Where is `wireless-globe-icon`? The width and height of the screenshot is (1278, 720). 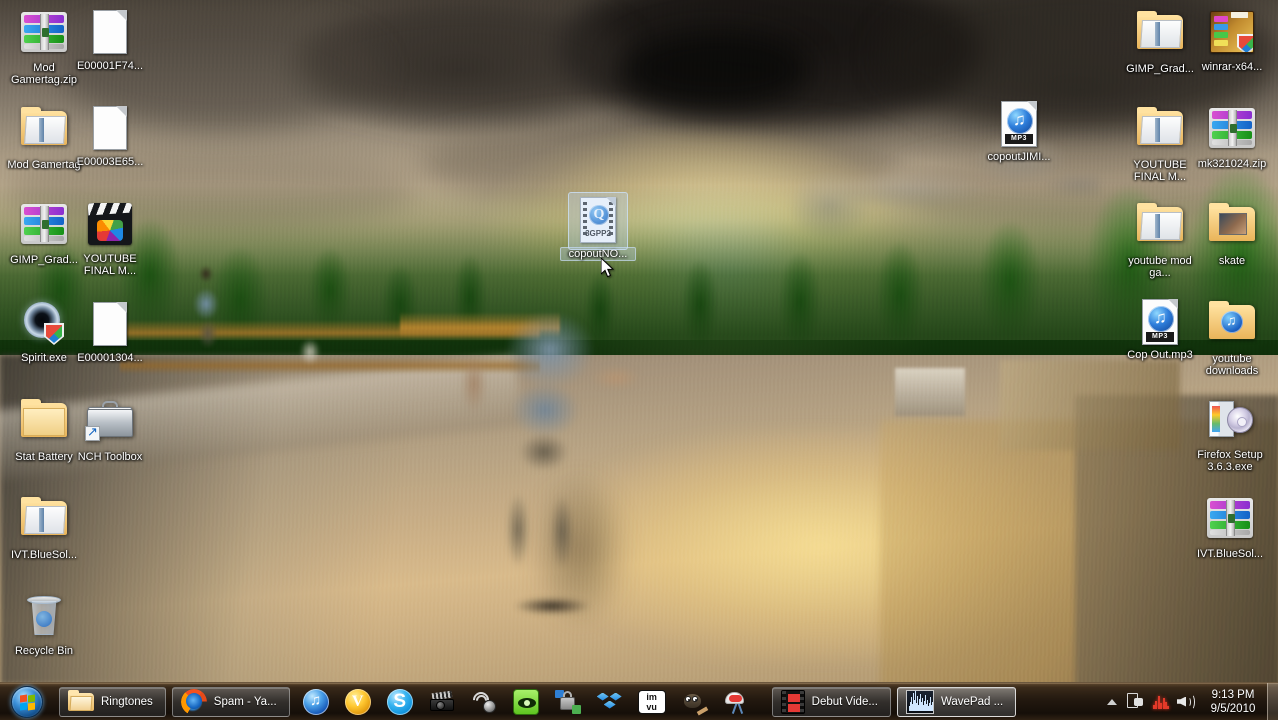 wireless-globe-icon is located at coordinates (483, 701).